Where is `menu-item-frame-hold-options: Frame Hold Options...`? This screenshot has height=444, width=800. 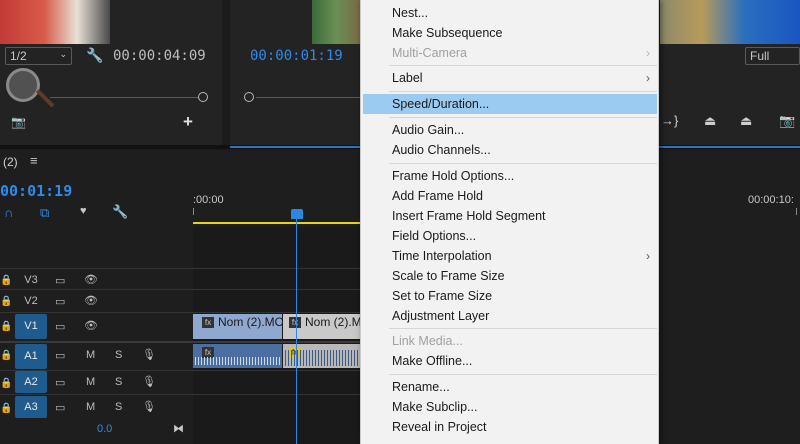 menu-item-frame-hold-options: Frame Hold Options... is located at coordinates (509, 176).